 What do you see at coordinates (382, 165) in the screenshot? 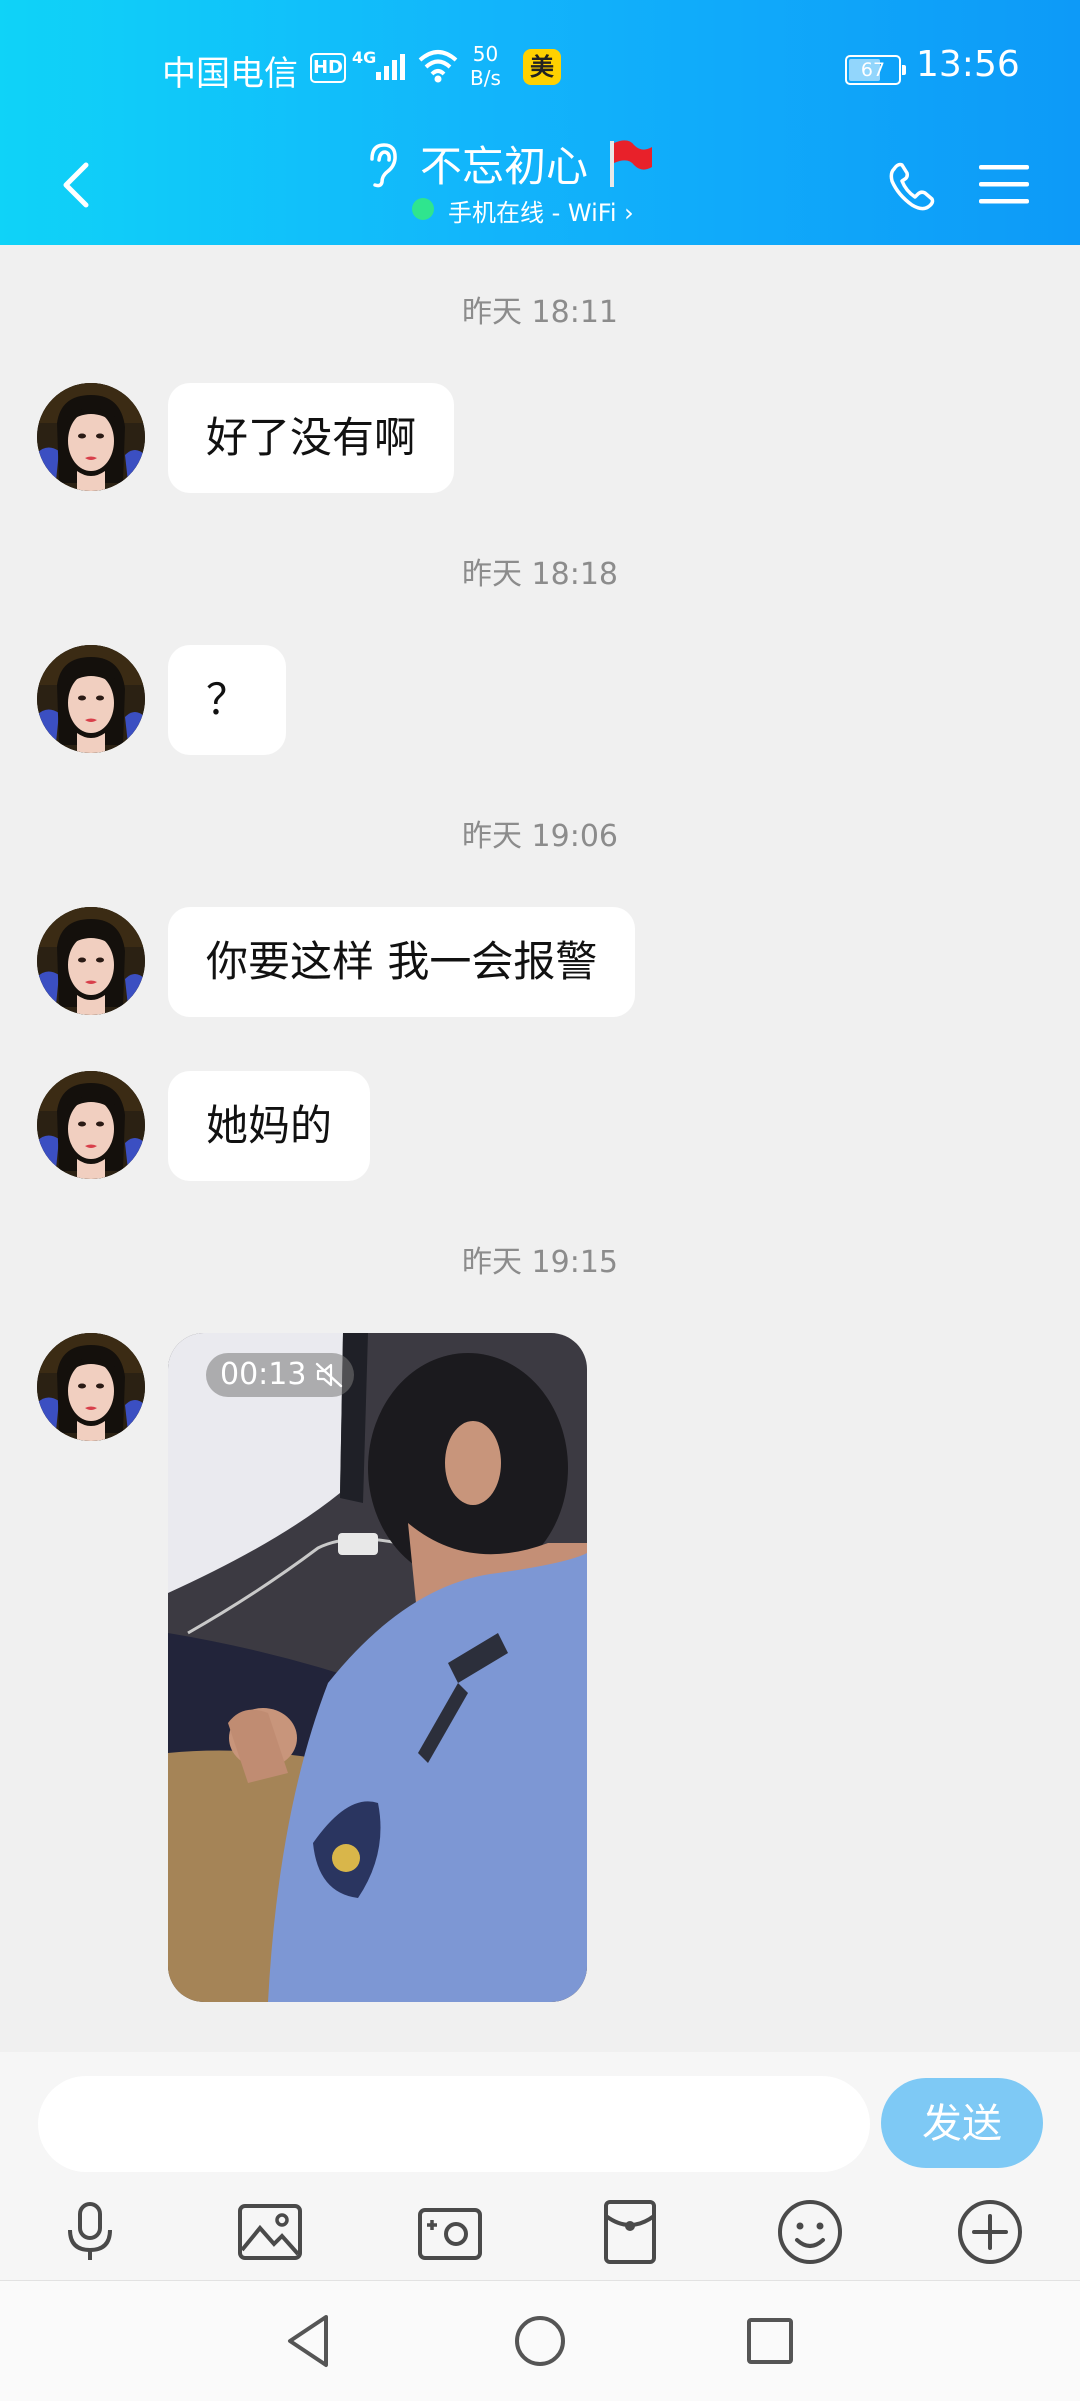
I see `ear-icon` at bounding box center [382, 165].